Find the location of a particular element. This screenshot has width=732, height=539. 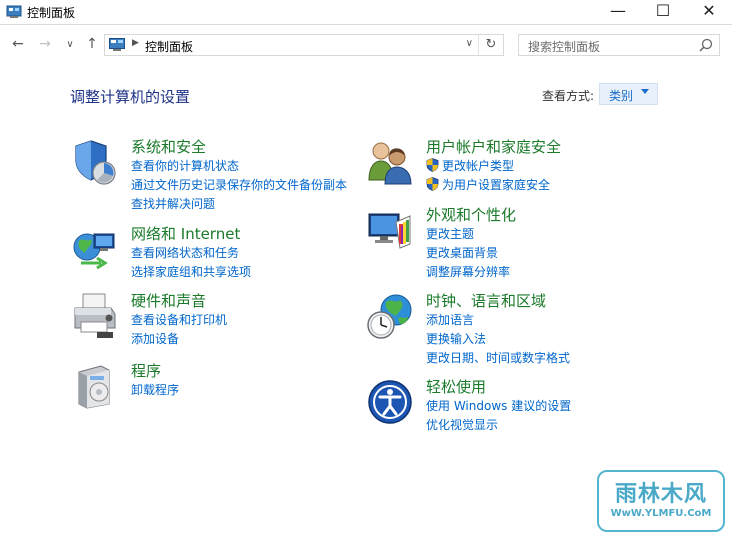

search-icon is located at coordinates (706, 45).